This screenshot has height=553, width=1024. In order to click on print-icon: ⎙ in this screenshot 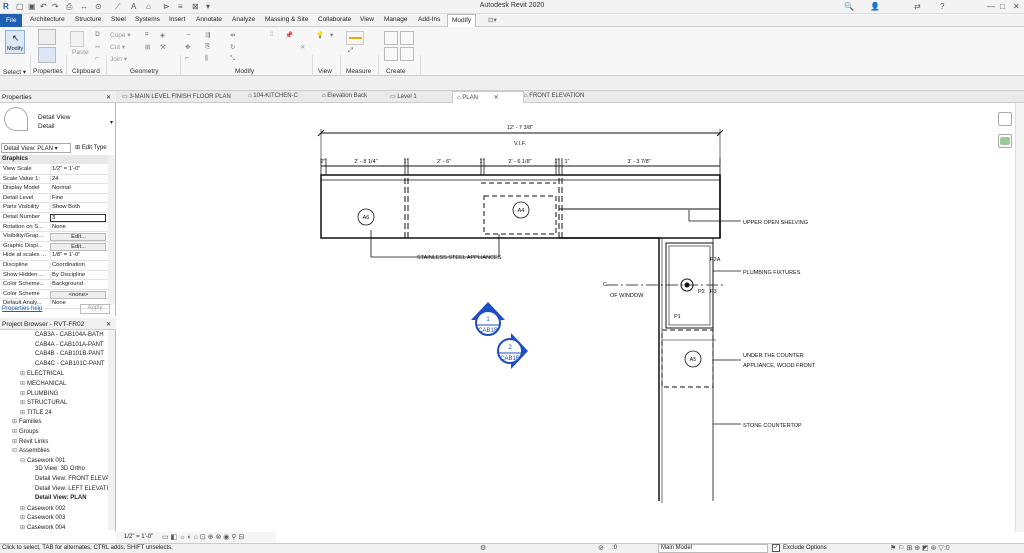, I will do `click(69, 7)`.